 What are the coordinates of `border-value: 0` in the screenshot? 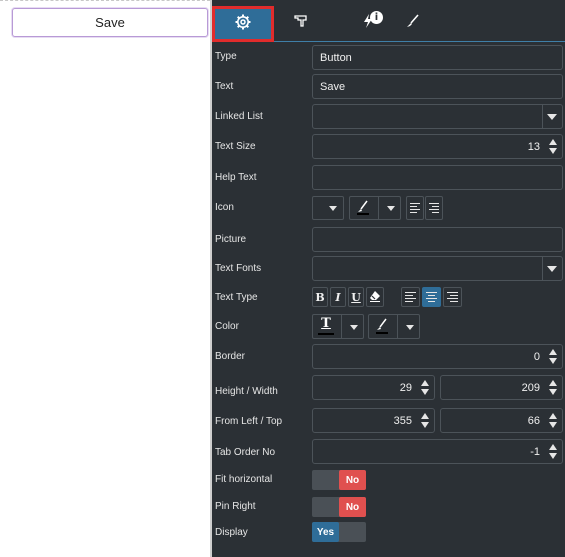 It's located at (536, 356).